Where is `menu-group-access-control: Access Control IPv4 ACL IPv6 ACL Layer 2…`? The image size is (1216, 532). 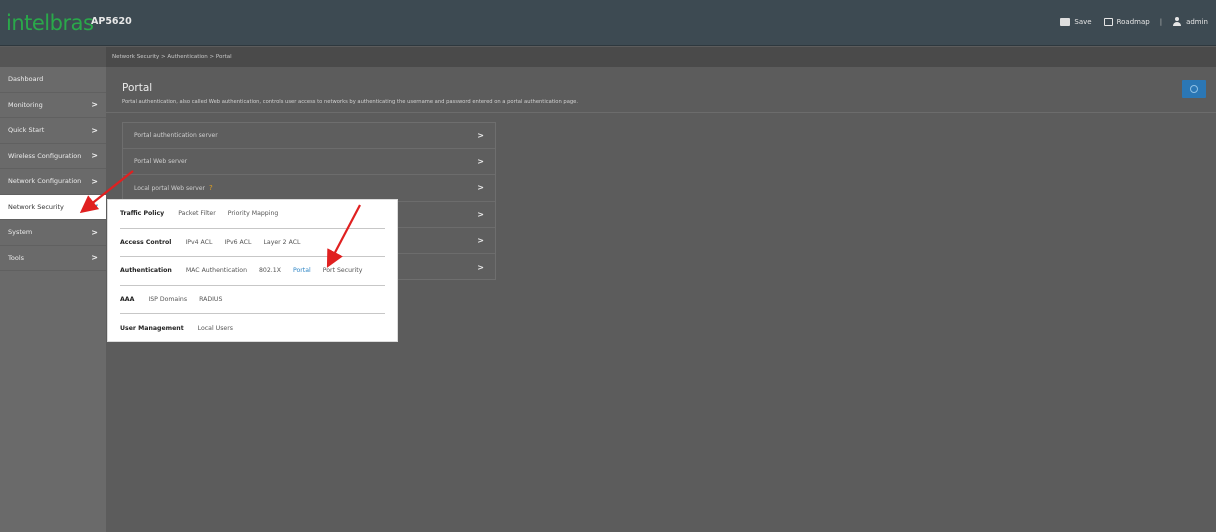
menu-group-access-control: Access Control IPv4 ACL IPv6 ACL Layer 2… is located at coordinates (252, 243).